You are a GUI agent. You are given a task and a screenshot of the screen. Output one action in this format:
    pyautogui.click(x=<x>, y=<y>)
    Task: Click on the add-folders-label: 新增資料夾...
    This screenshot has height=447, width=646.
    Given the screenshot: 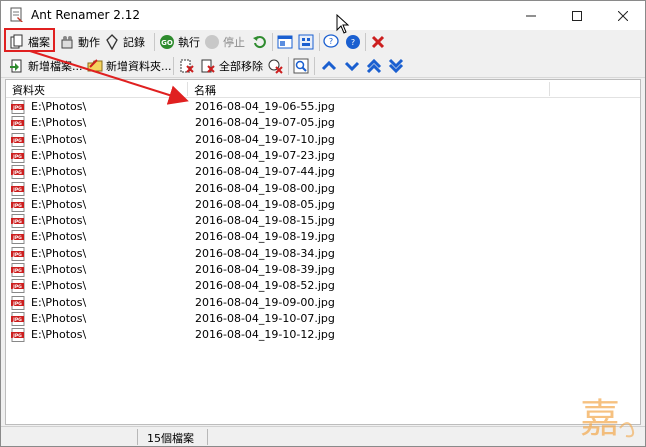 What is the action you would take?
    pyautogui.click(x=139, y=66)
    